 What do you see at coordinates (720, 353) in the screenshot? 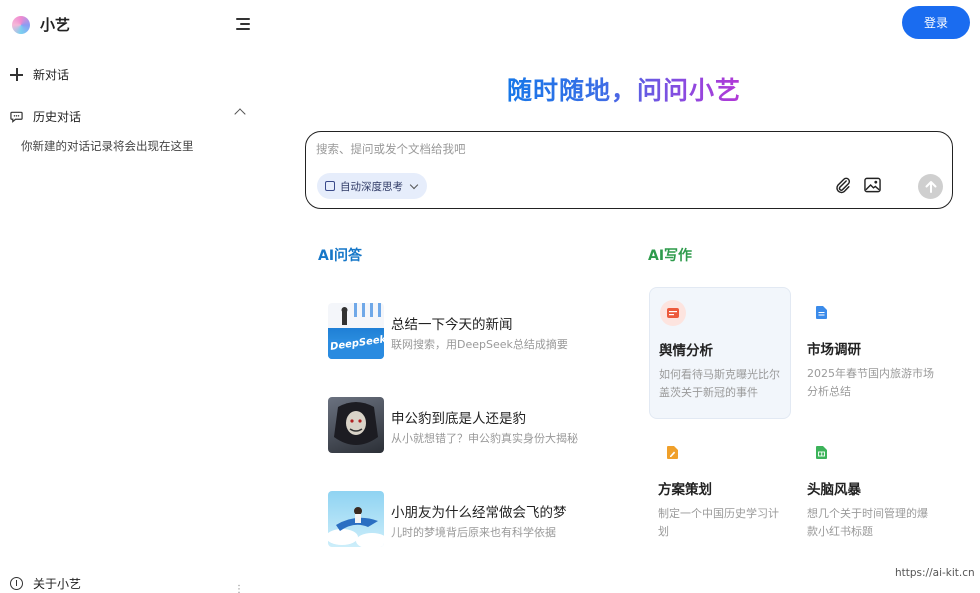
I see `write-card-sentiment: 舆情分析 如何看待马斯克曝光比尔盖茨关于新冠的事件` at bounding box center [720, 353].